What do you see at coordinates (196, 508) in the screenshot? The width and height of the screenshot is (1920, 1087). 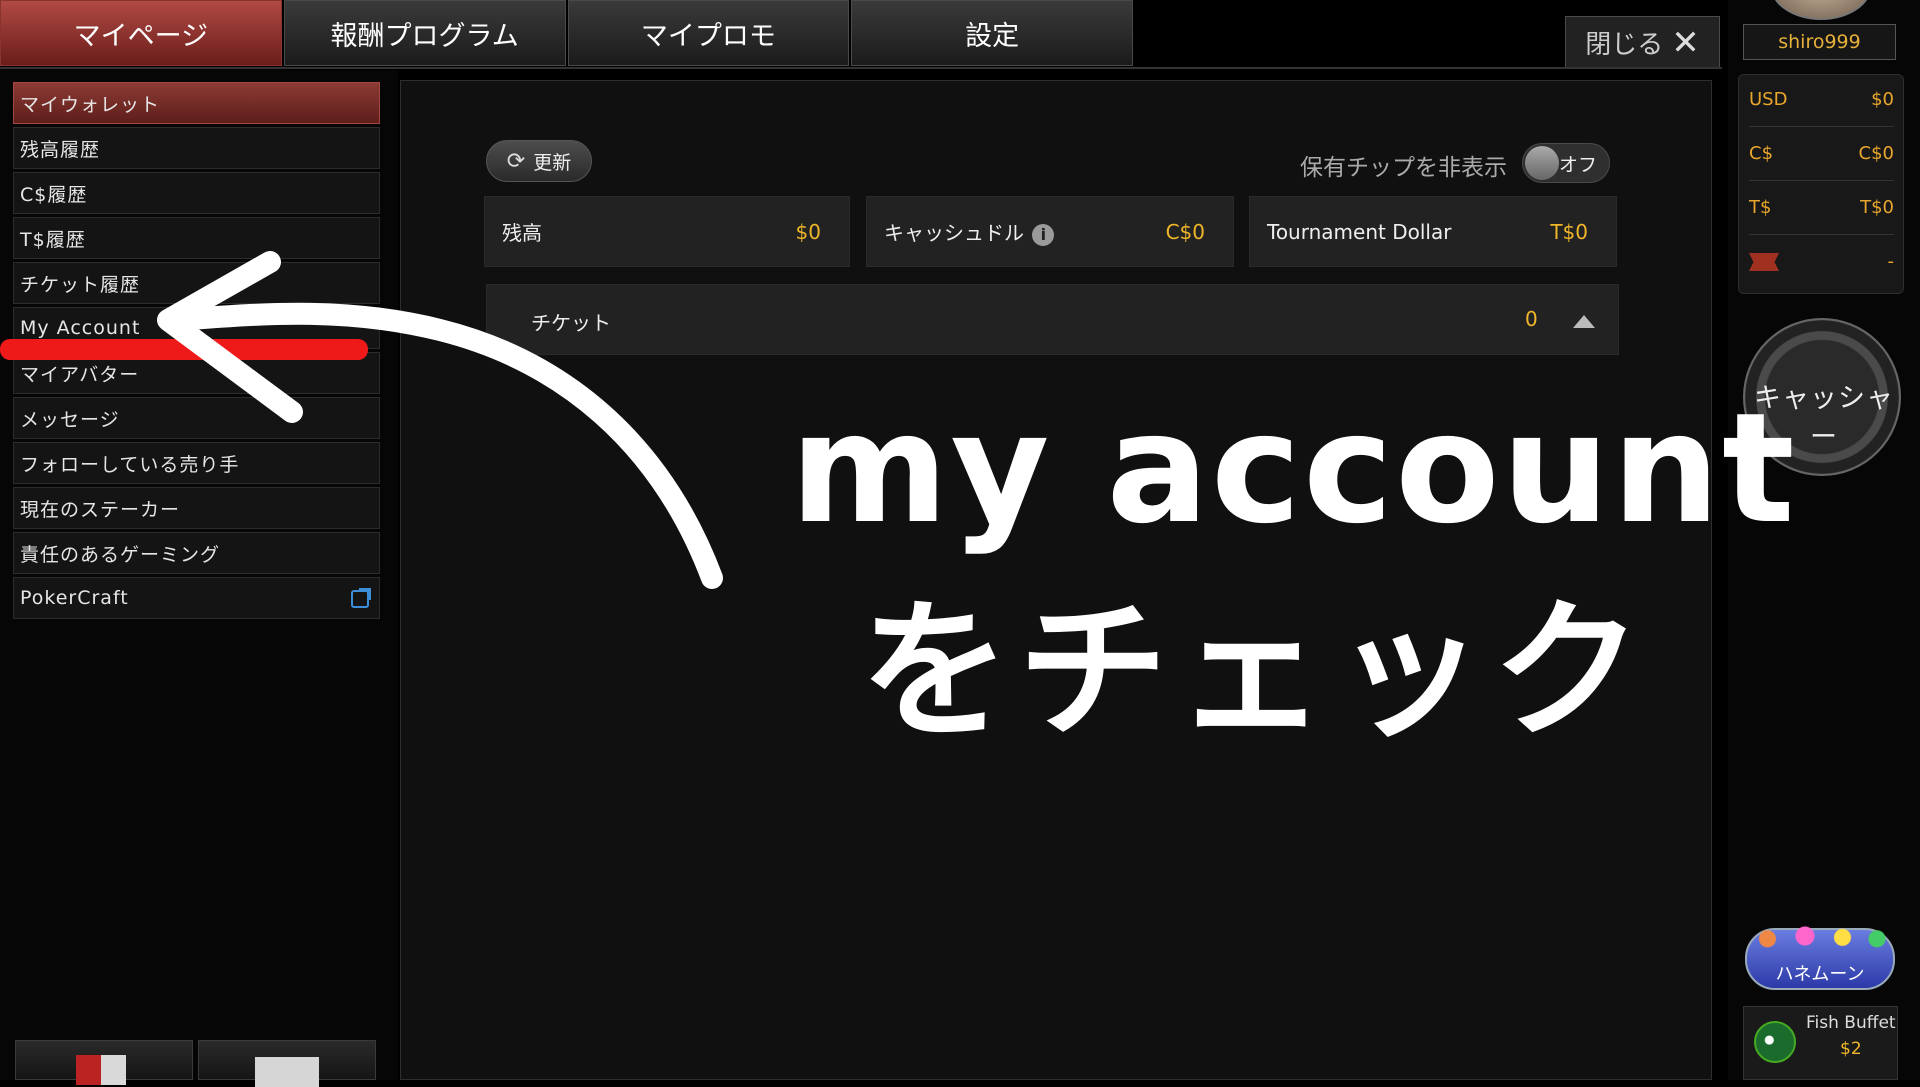 I see `sidebar-item-current-stakers: 現在のステーカー` at bounding box center [196, 508].